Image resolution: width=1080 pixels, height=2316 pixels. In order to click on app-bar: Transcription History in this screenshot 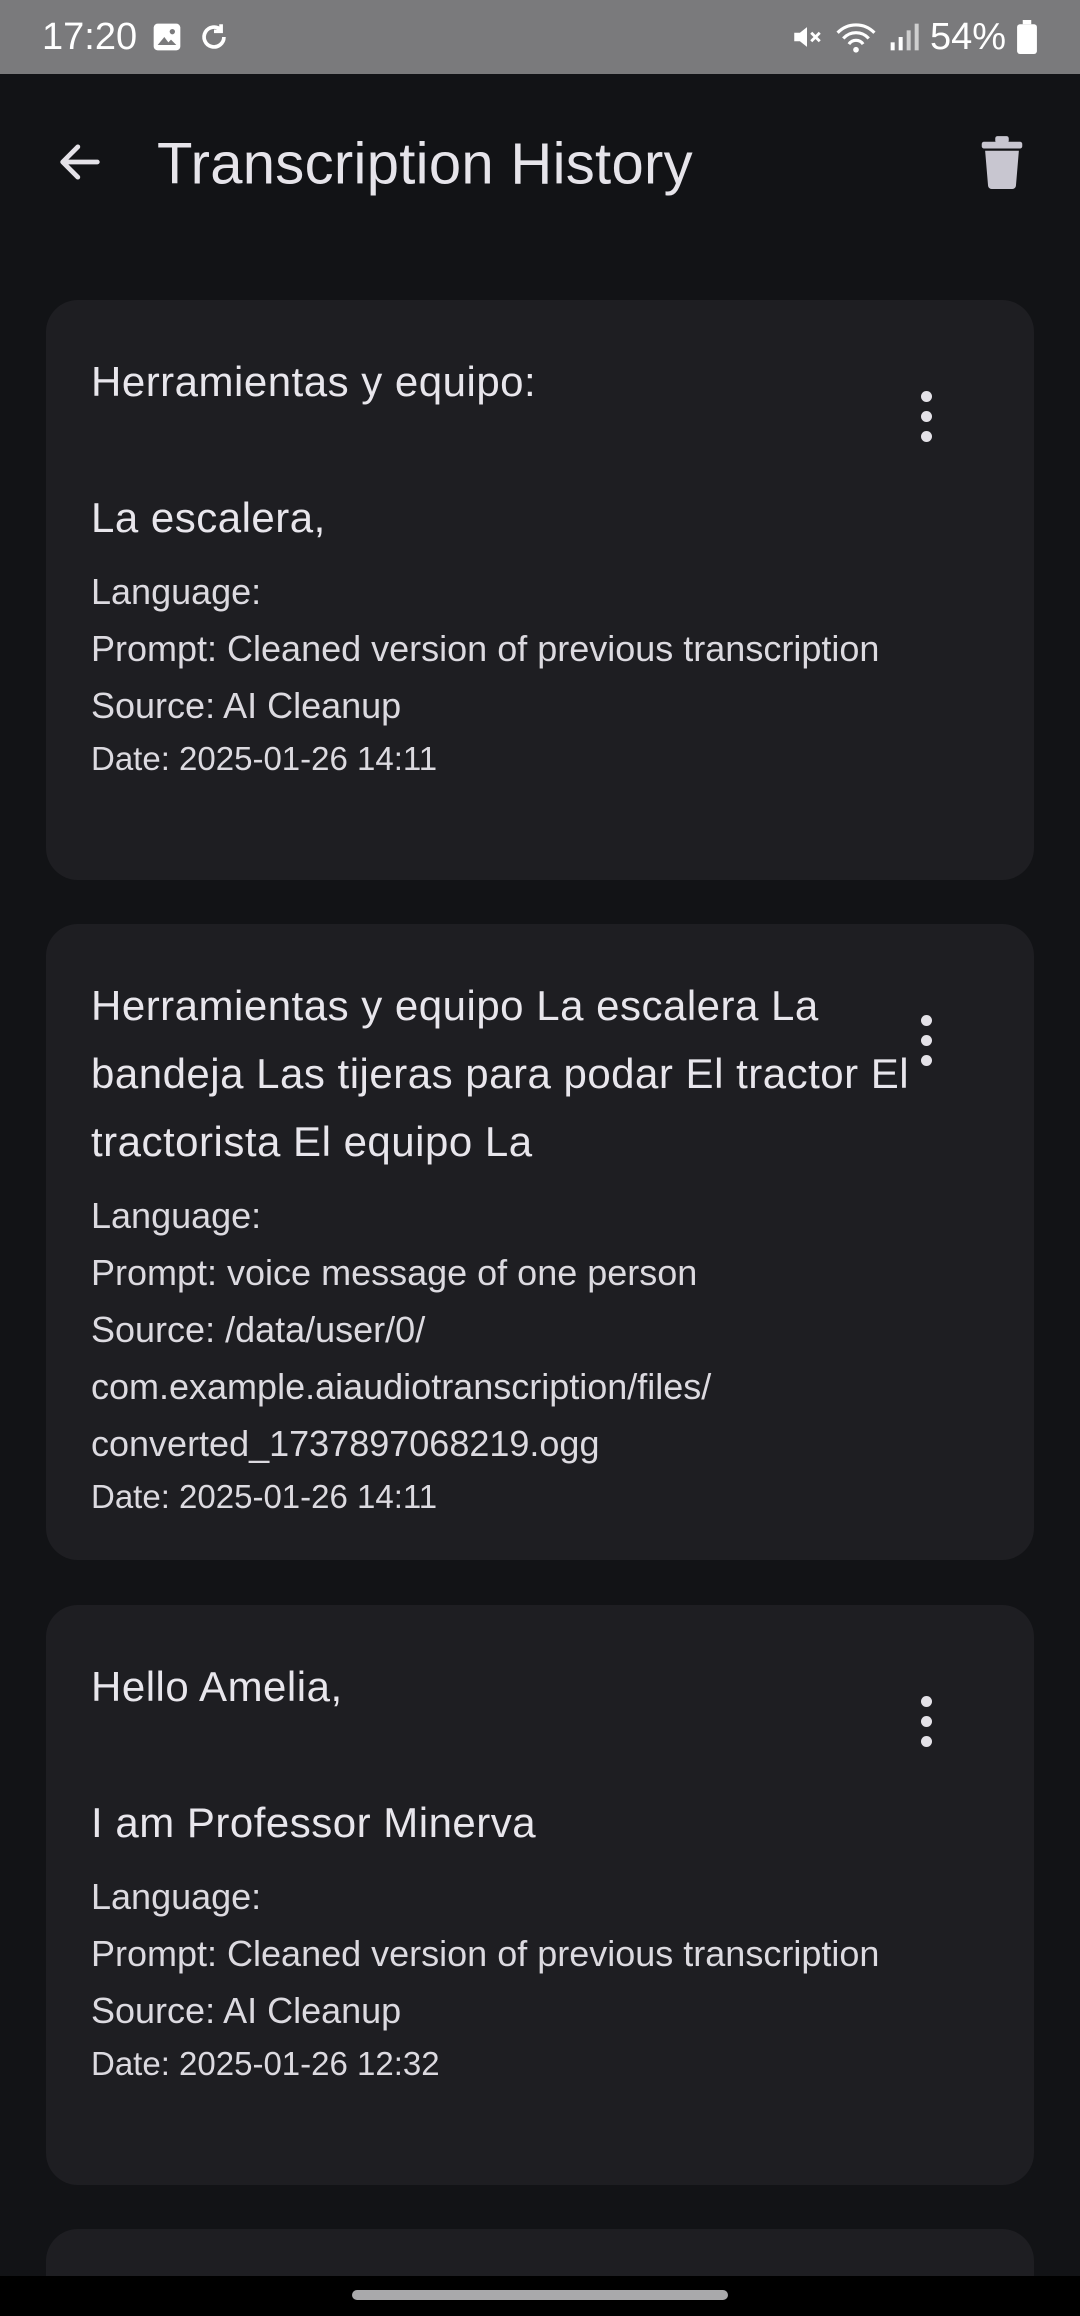, I will do `click(540, 164)`.